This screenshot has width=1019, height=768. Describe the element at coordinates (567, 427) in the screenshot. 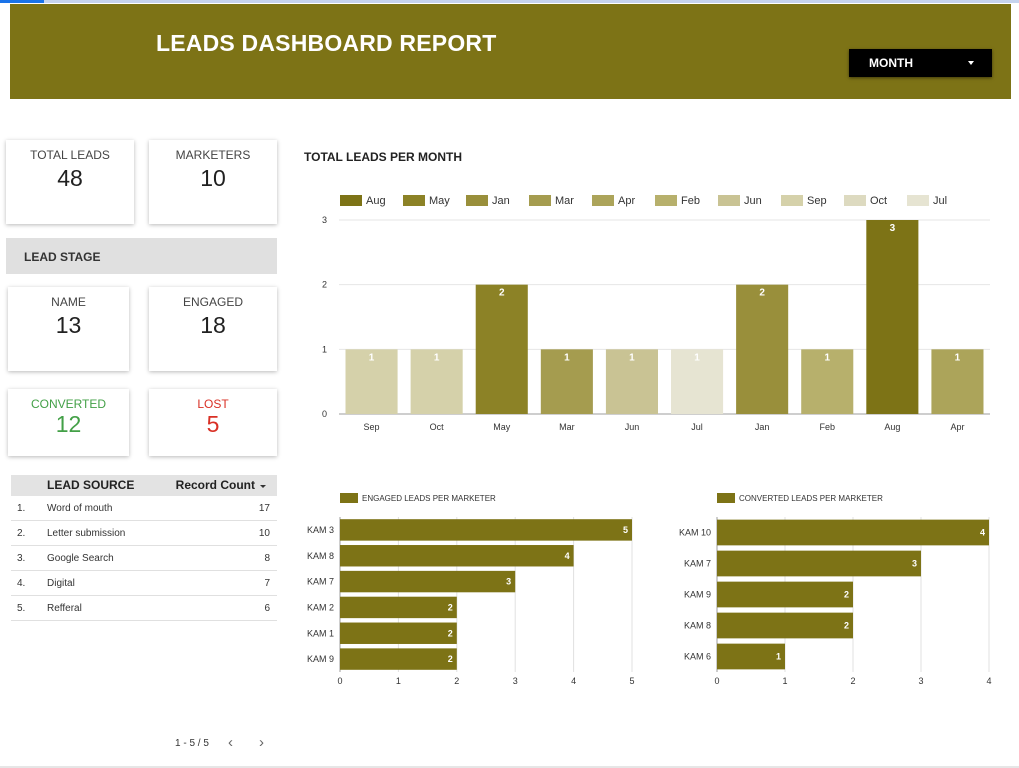

I see `x-tick-label: Mar` at that location.